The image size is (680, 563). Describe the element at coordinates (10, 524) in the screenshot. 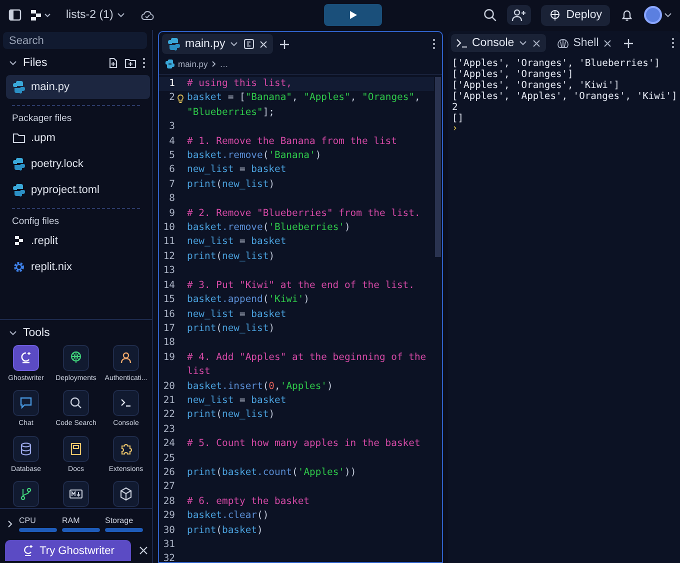

I see `chevron-right-icon` at that location.